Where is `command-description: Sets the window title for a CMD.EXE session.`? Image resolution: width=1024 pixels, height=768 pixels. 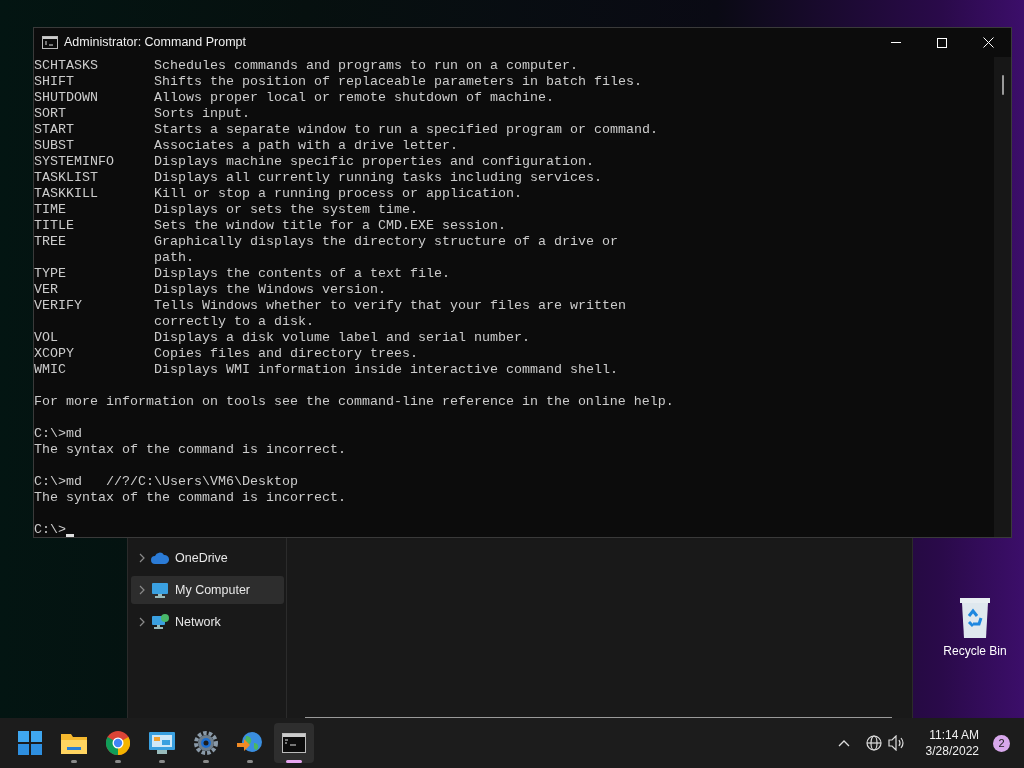 command-description: Sets the window title for a CMD.EXE session. is located at coordinates (330, 226).